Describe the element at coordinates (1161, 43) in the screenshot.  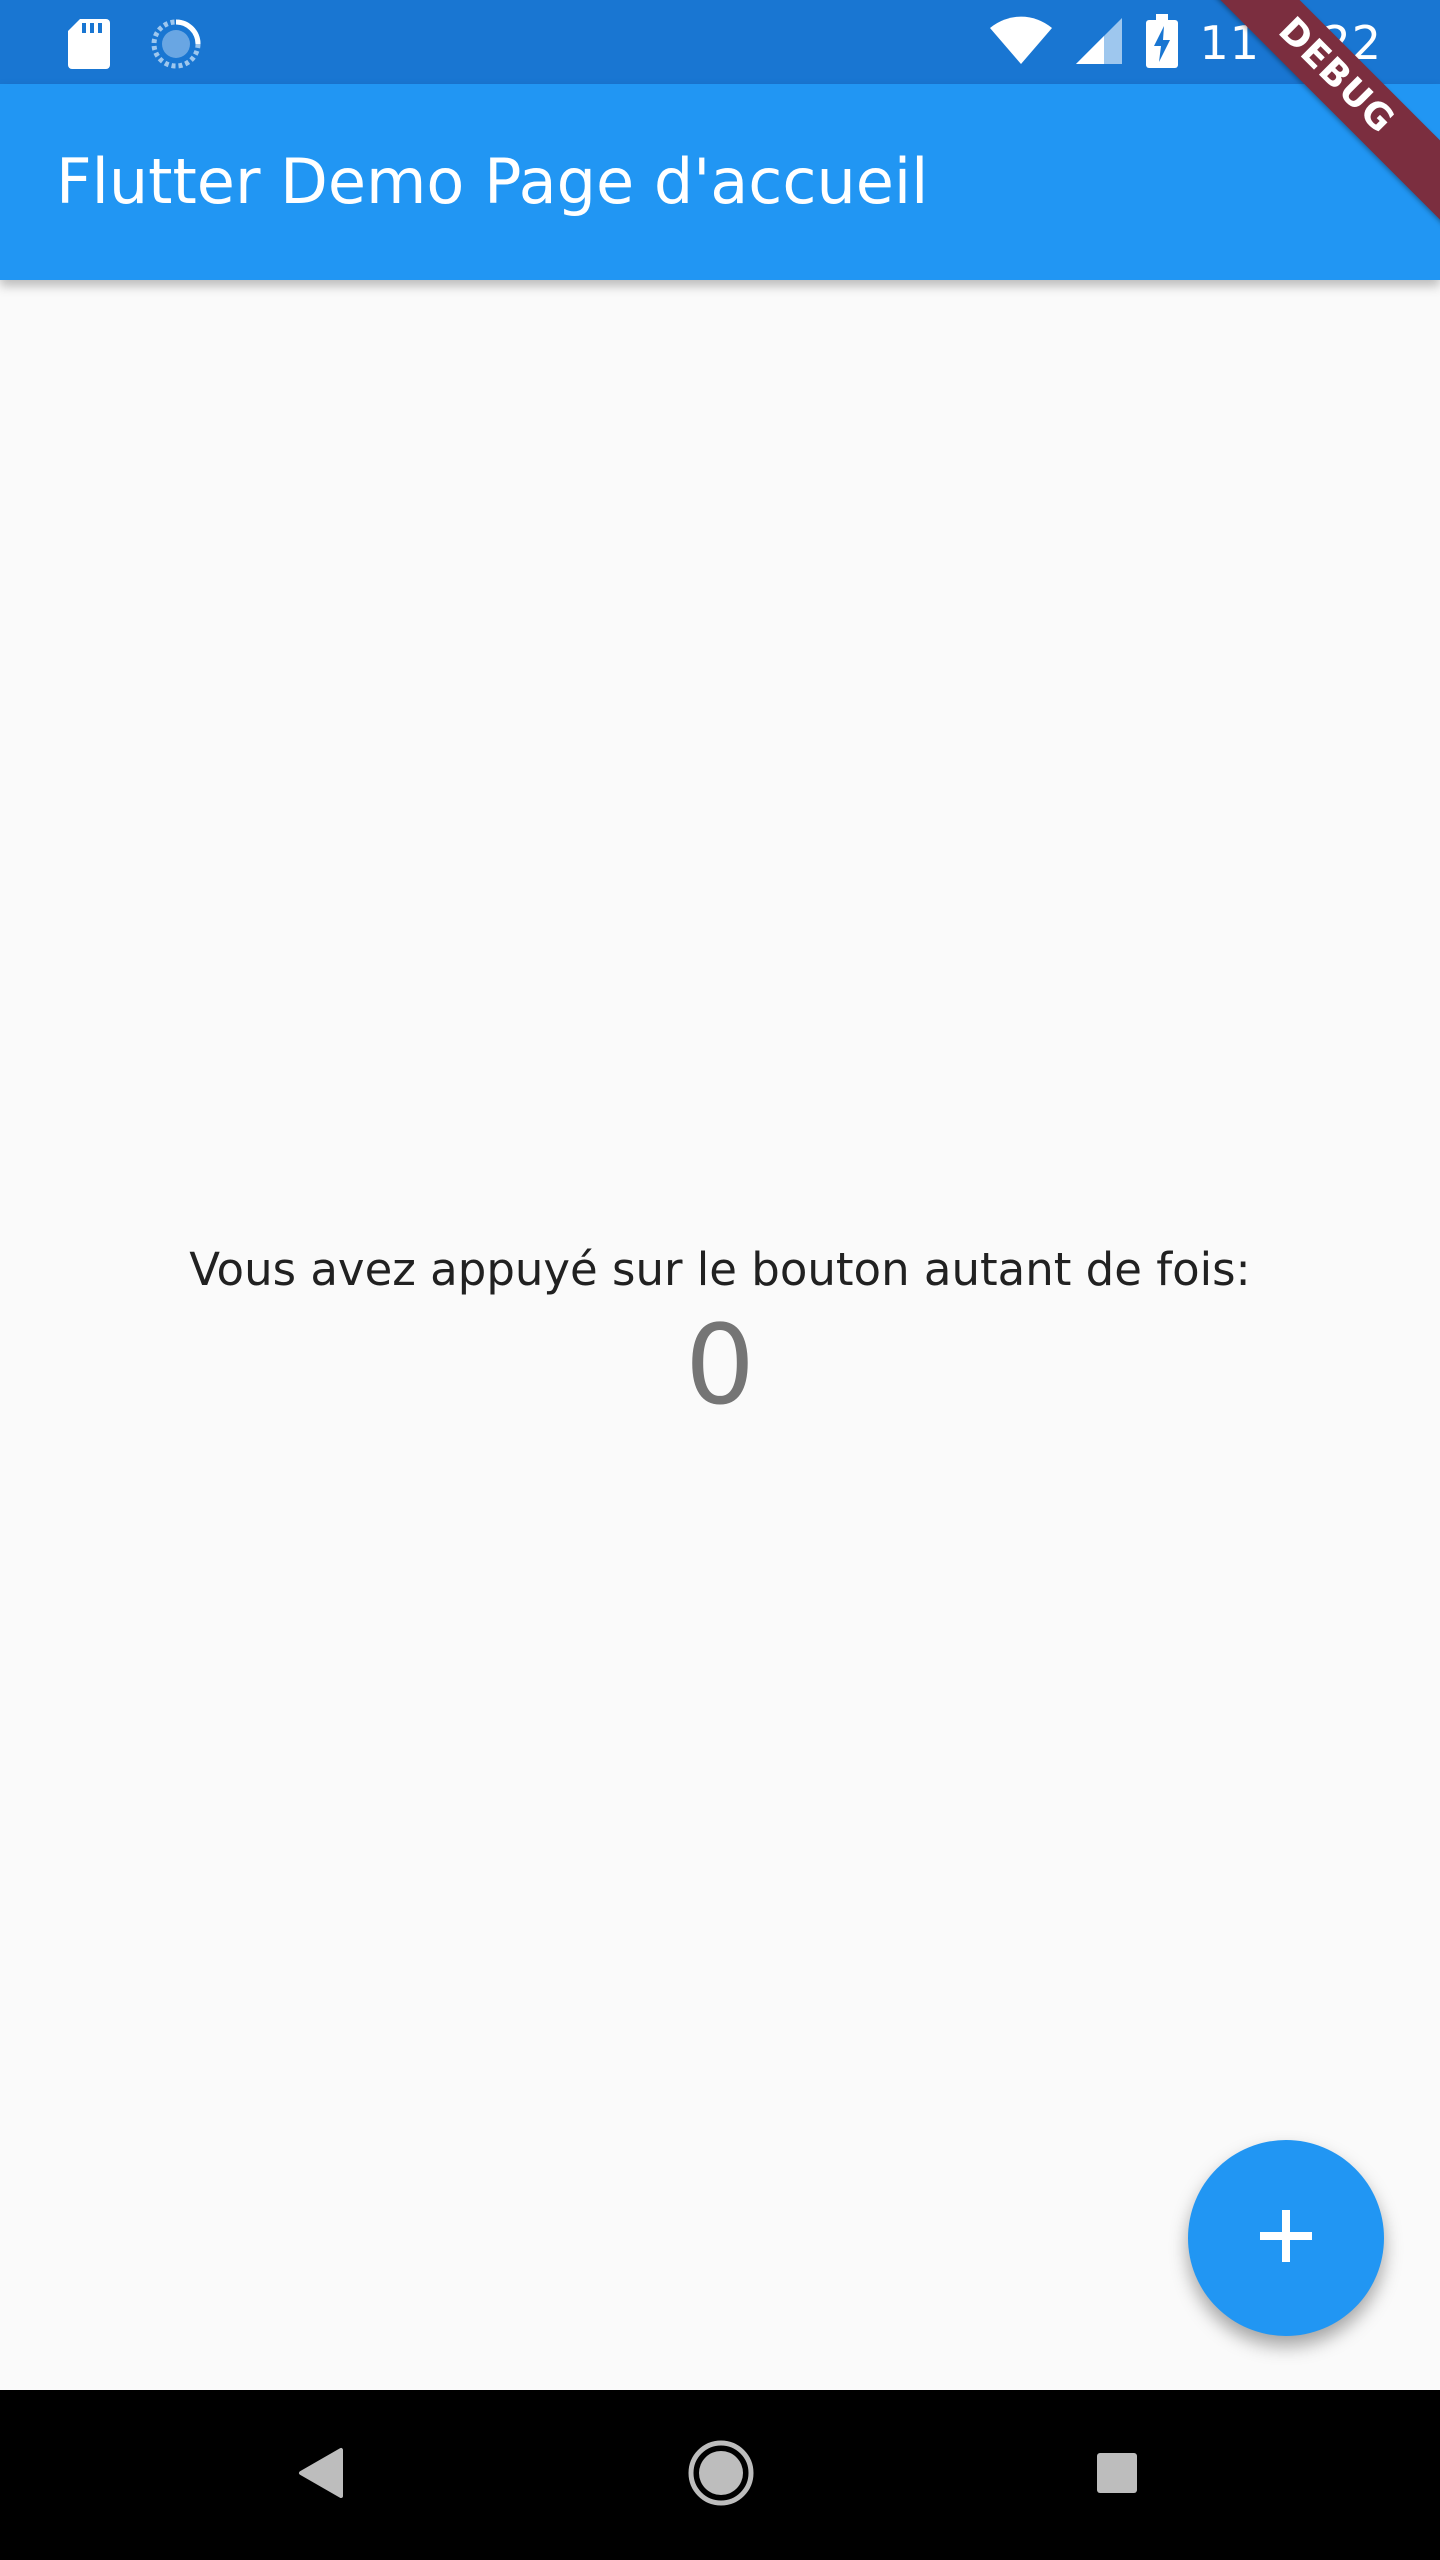
I see `battery-charging-icon` at that location.